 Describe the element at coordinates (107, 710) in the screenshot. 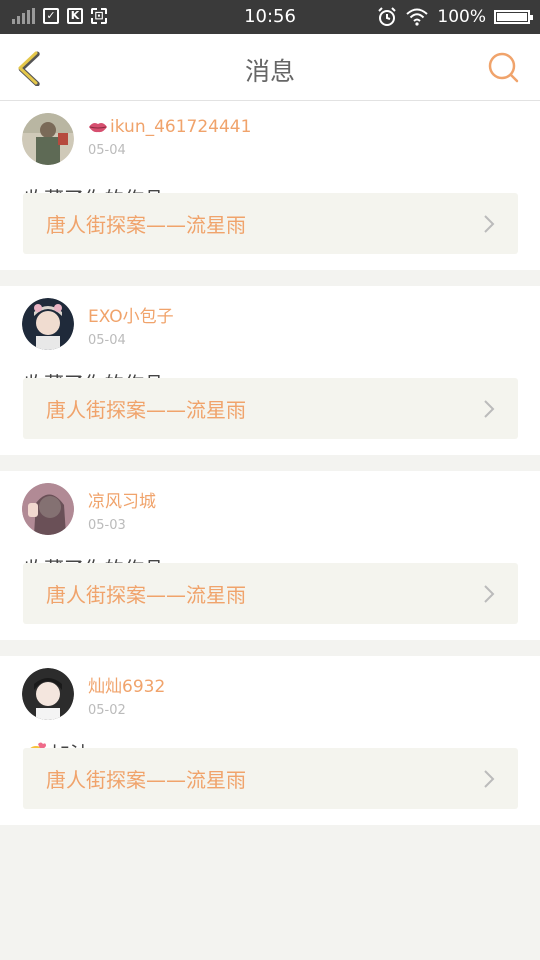

I see `message-date: 05-02` at that location.